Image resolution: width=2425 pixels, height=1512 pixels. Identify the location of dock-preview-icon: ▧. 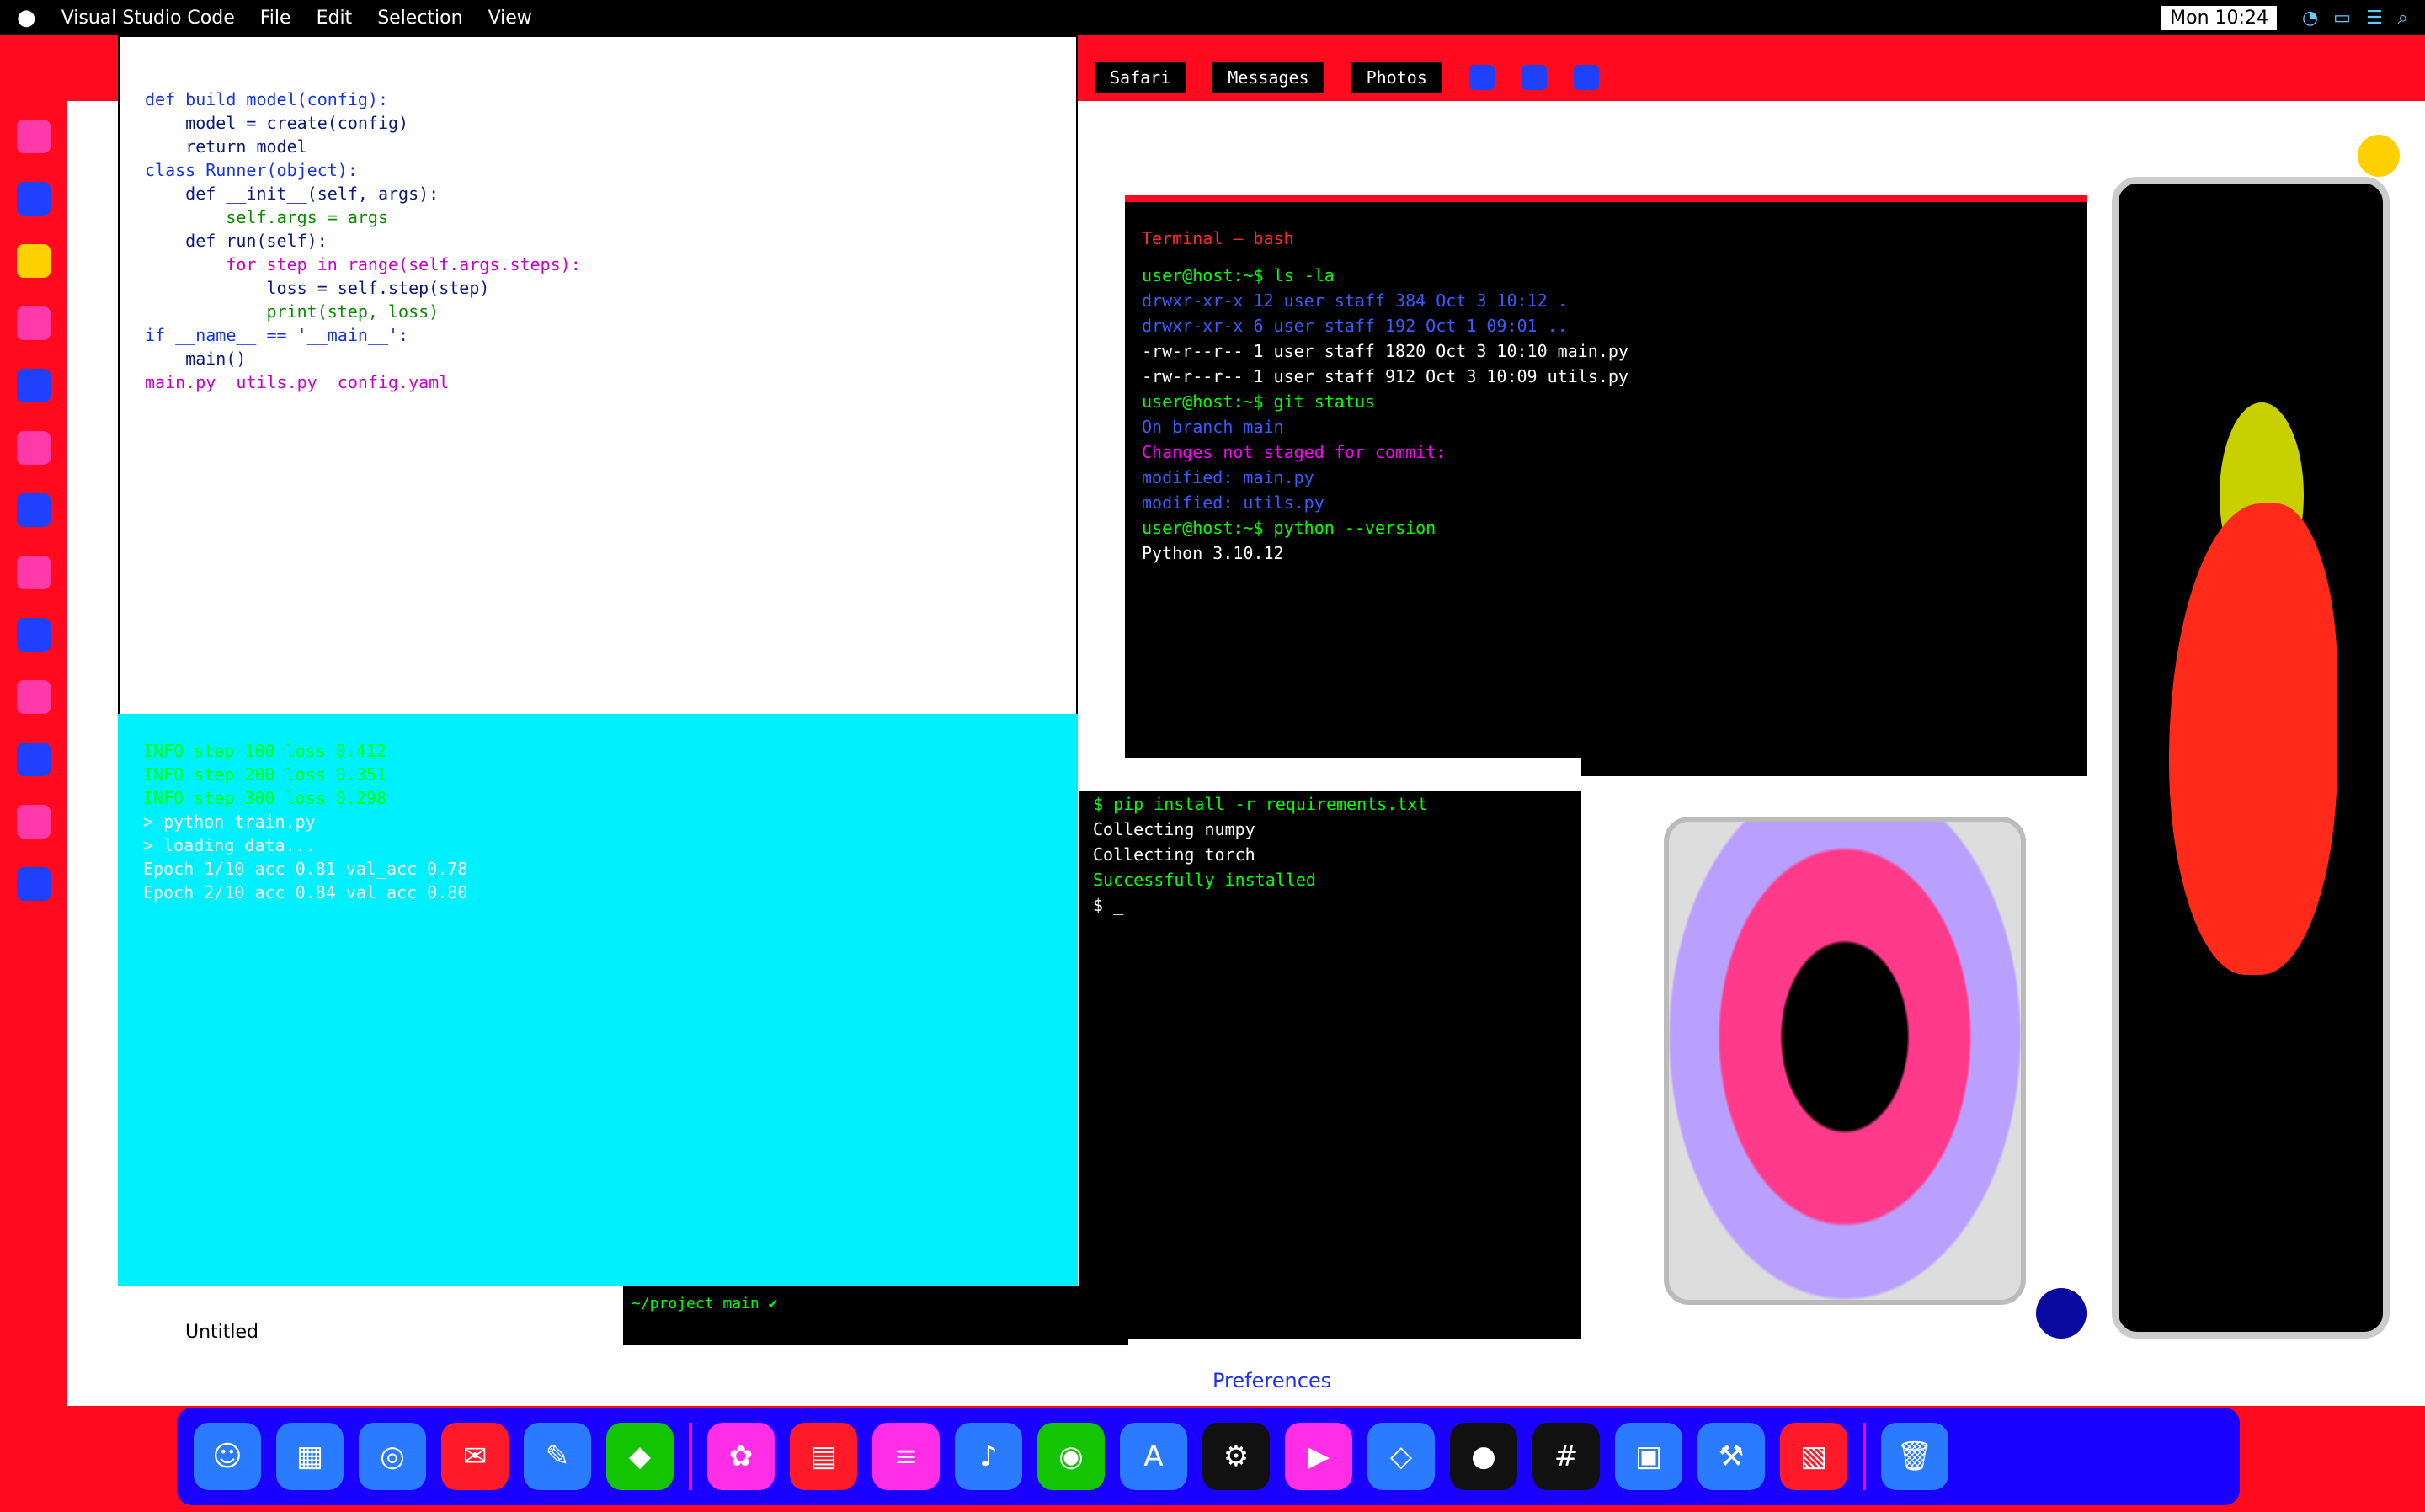
(1813, 1456).